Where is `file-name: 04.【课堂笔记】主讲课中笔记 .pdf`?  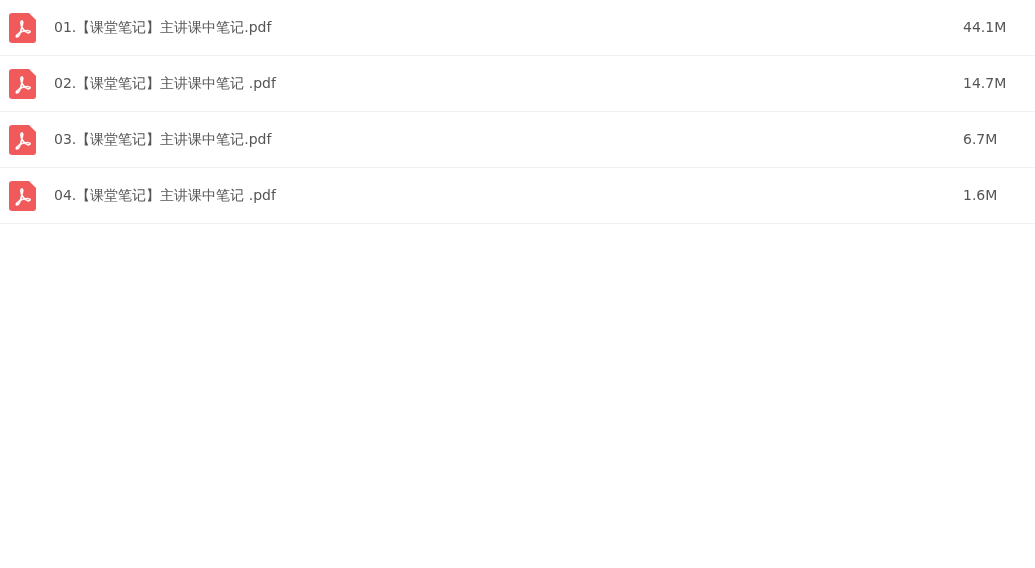 file-name: 04.【课堂笔记】主讲课中笔记 .pdf is located at coordinates (165, 195).